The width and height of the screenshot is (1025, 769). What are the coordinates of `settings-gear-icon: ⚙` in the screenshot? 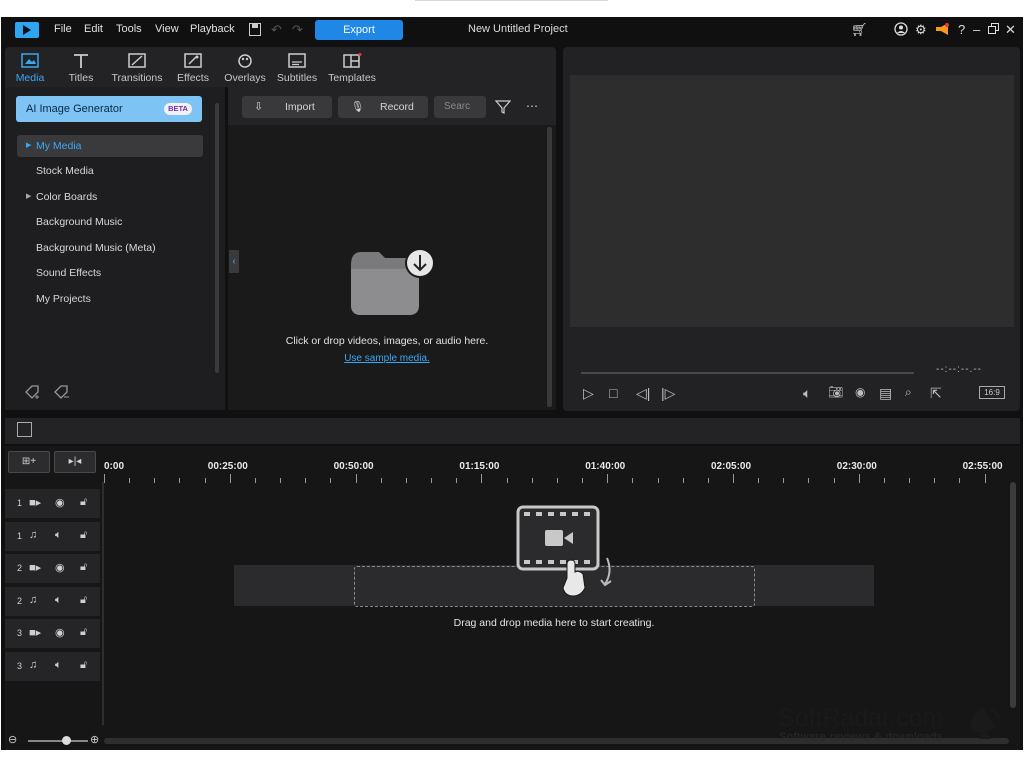 It's located at (921, 30).